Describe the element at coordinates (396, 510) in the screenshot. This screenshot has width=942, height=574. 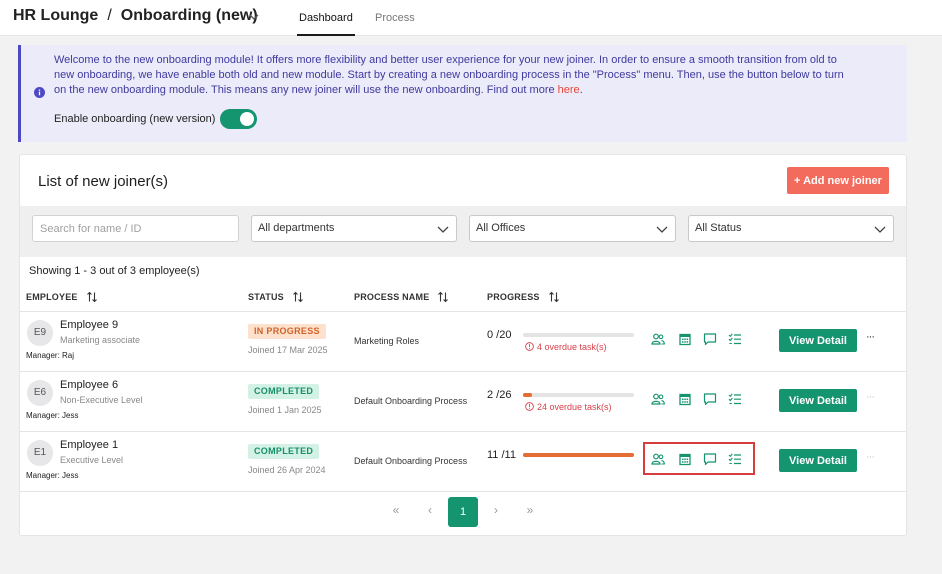
I see `first-page-button: «` at that location.